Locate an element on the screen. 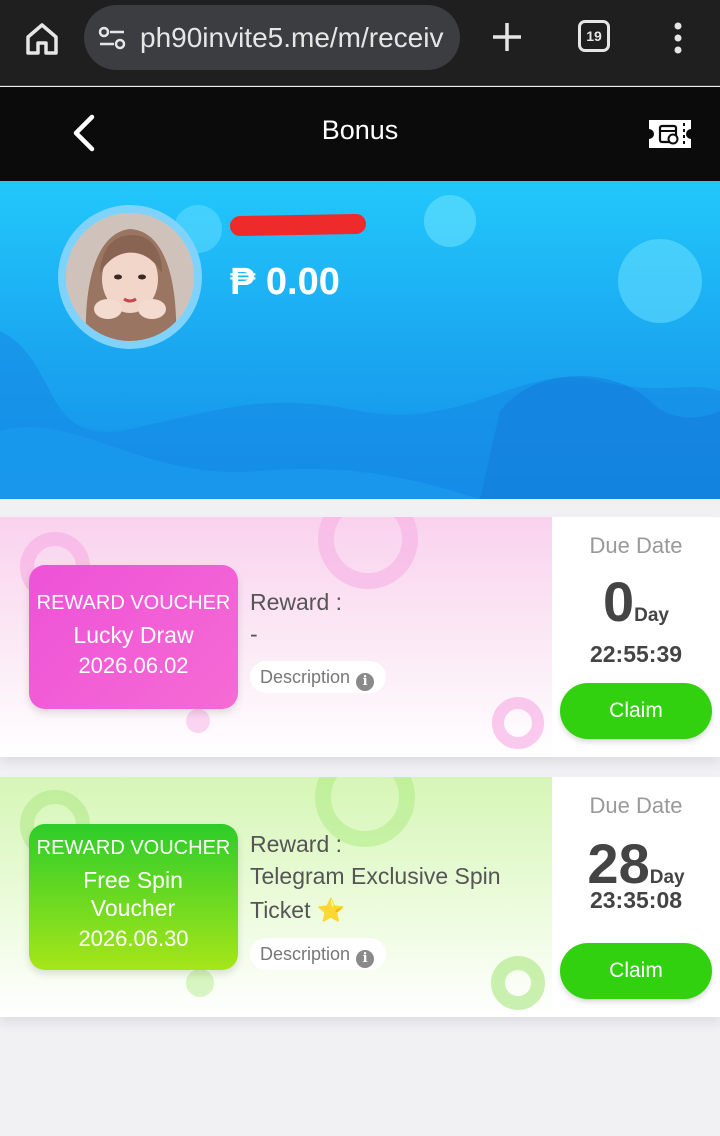 This screenshot has width=720, height=1136. balance-amount: ₱ 0.00 is located at coordinates (285, 282).